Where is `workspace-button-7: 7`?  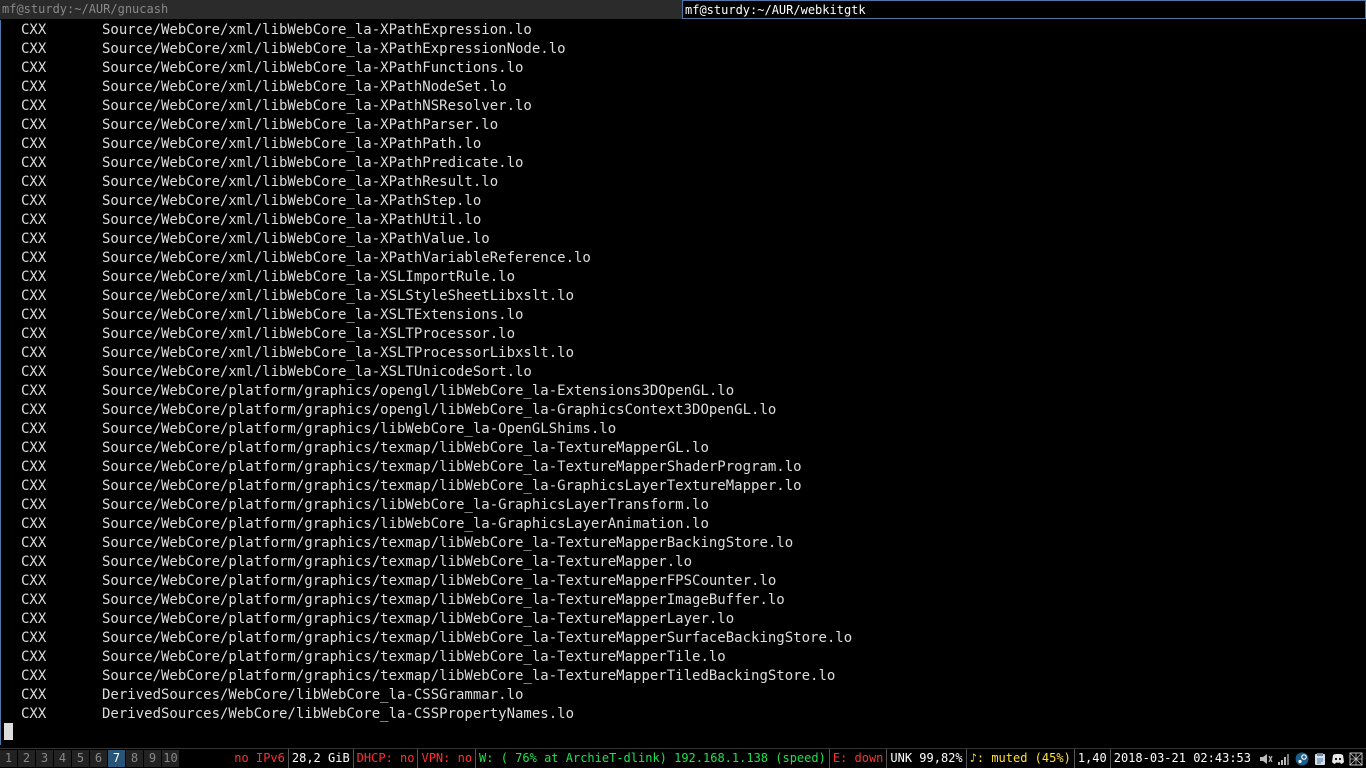
workspace-button-7: 7 is located at coordinates (116, 758).